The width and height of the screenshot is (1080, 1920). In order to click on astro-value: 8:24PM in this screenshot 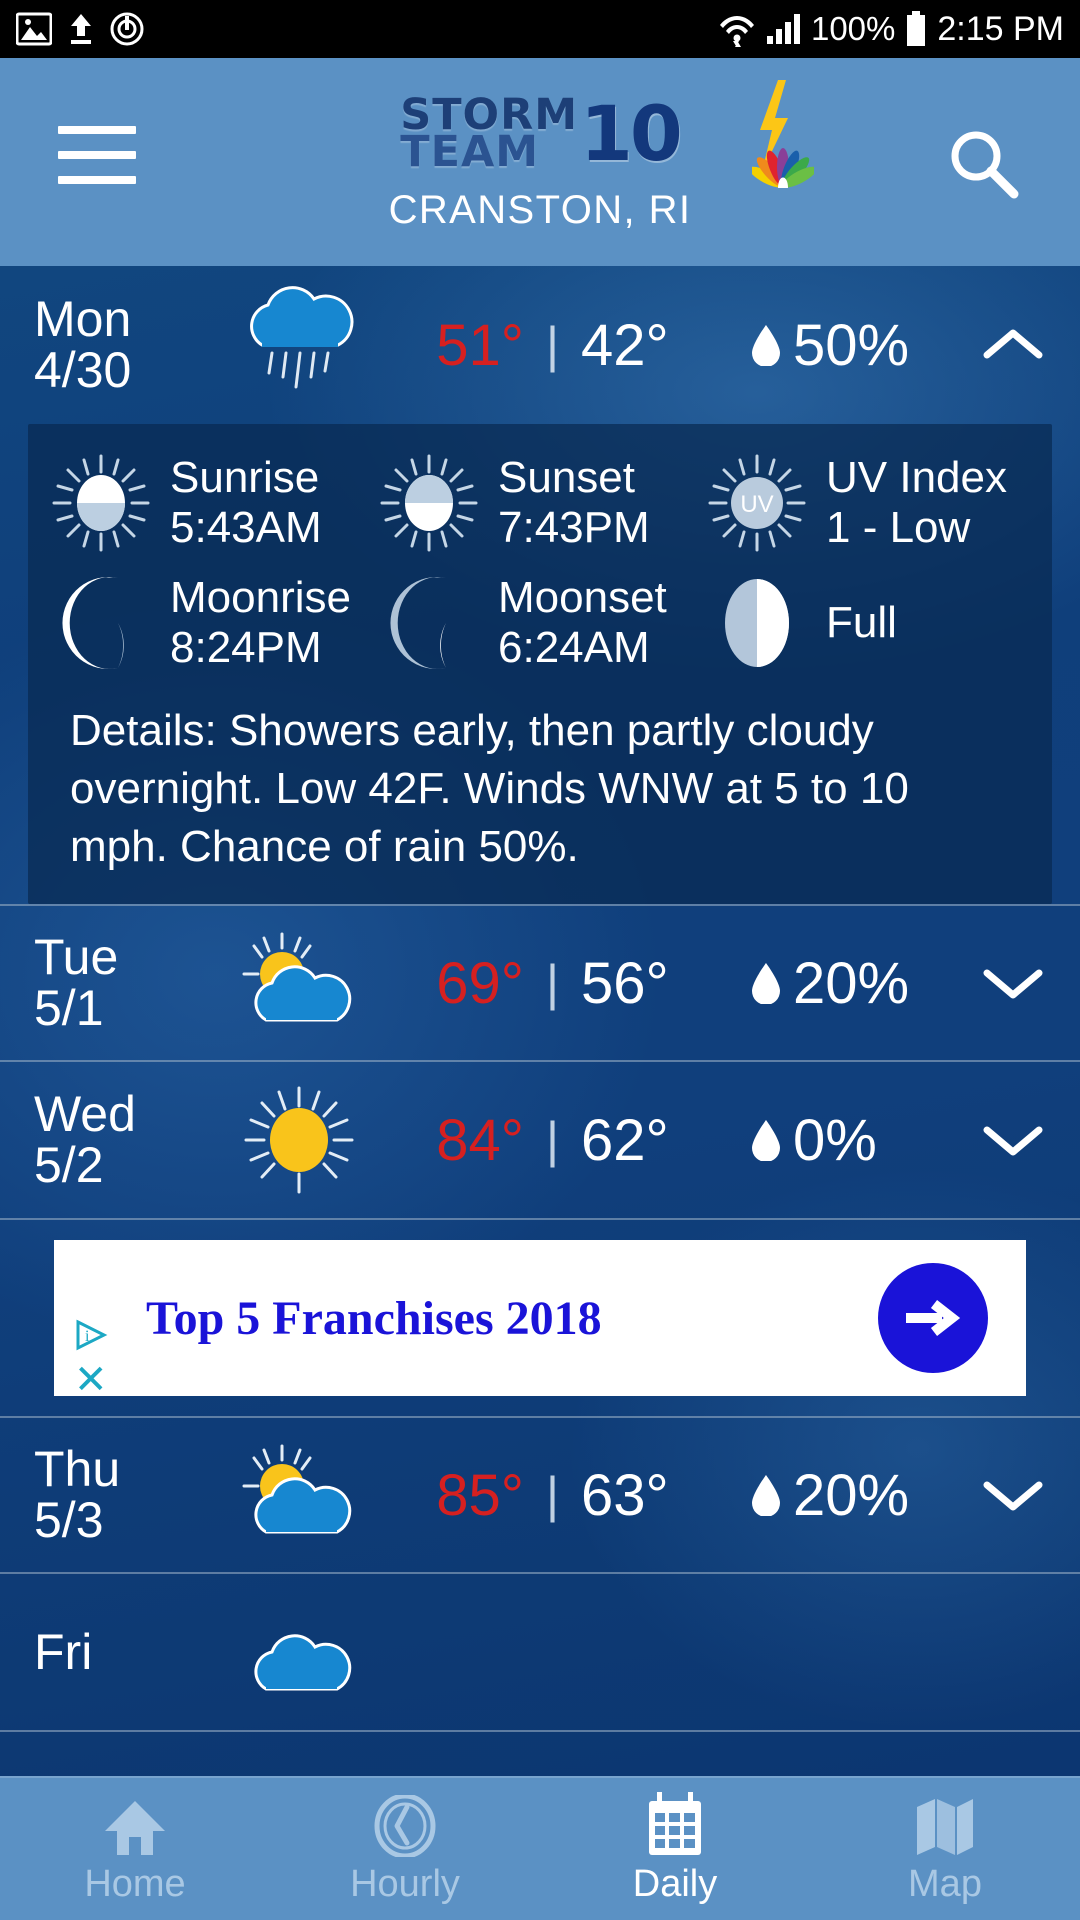, I will do `click(246, 647)`.